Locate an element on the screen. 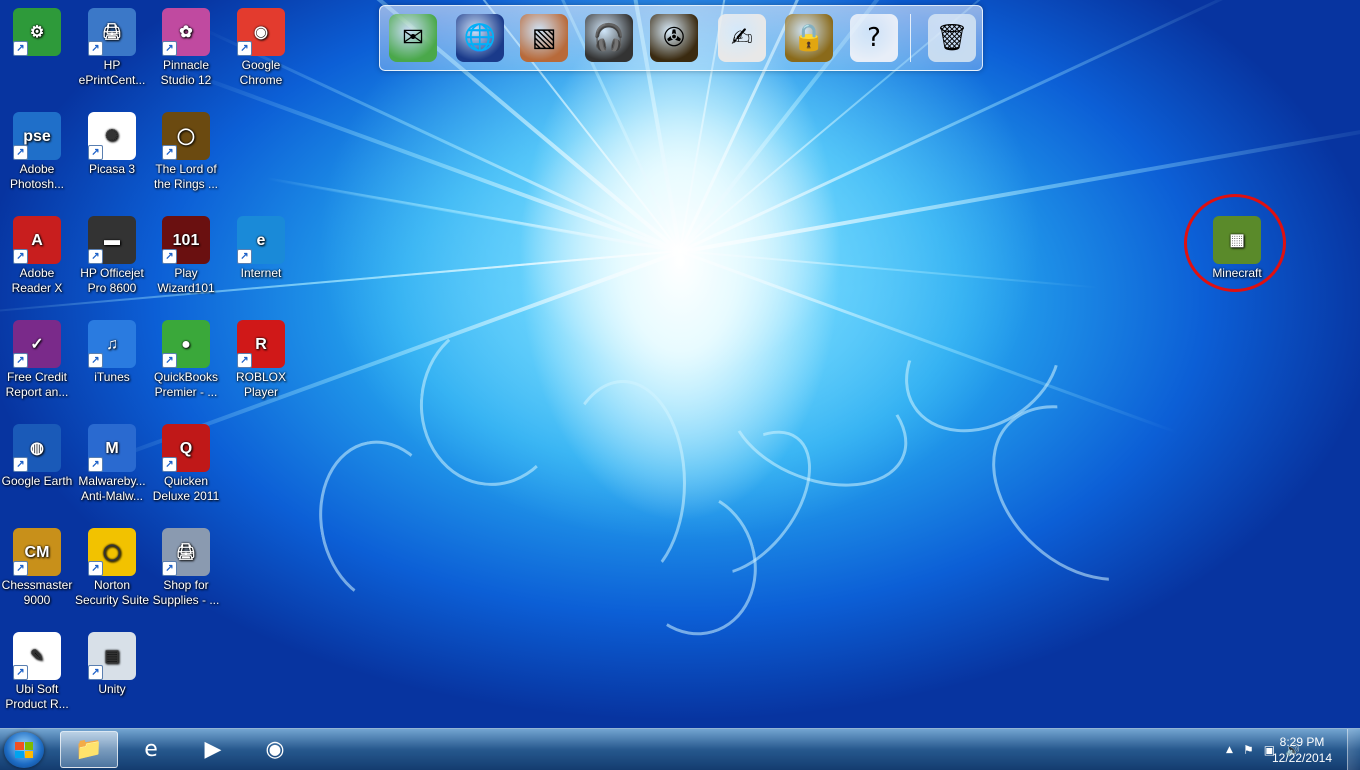 This screenshot has width=1360, height=770. lotr-icon: ◯ ↗ is located at coordinates (186, 136).